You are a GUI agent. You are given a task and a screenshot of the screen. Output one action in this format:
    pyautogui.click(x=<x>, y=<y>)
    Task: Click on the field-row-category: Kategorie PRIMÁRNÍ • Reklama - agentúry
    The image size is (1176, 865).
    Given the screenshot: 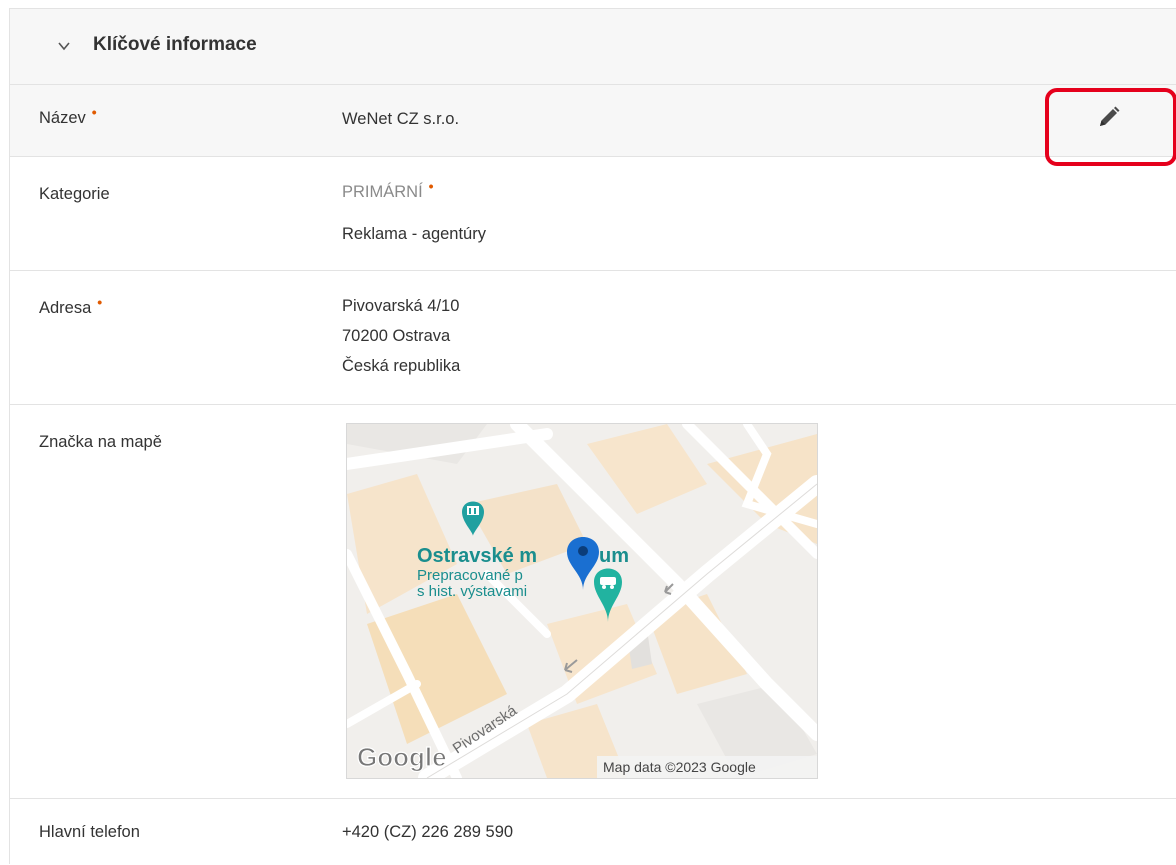 What is the action you would take?
    pyautogui.click(x=593, y=214)
    